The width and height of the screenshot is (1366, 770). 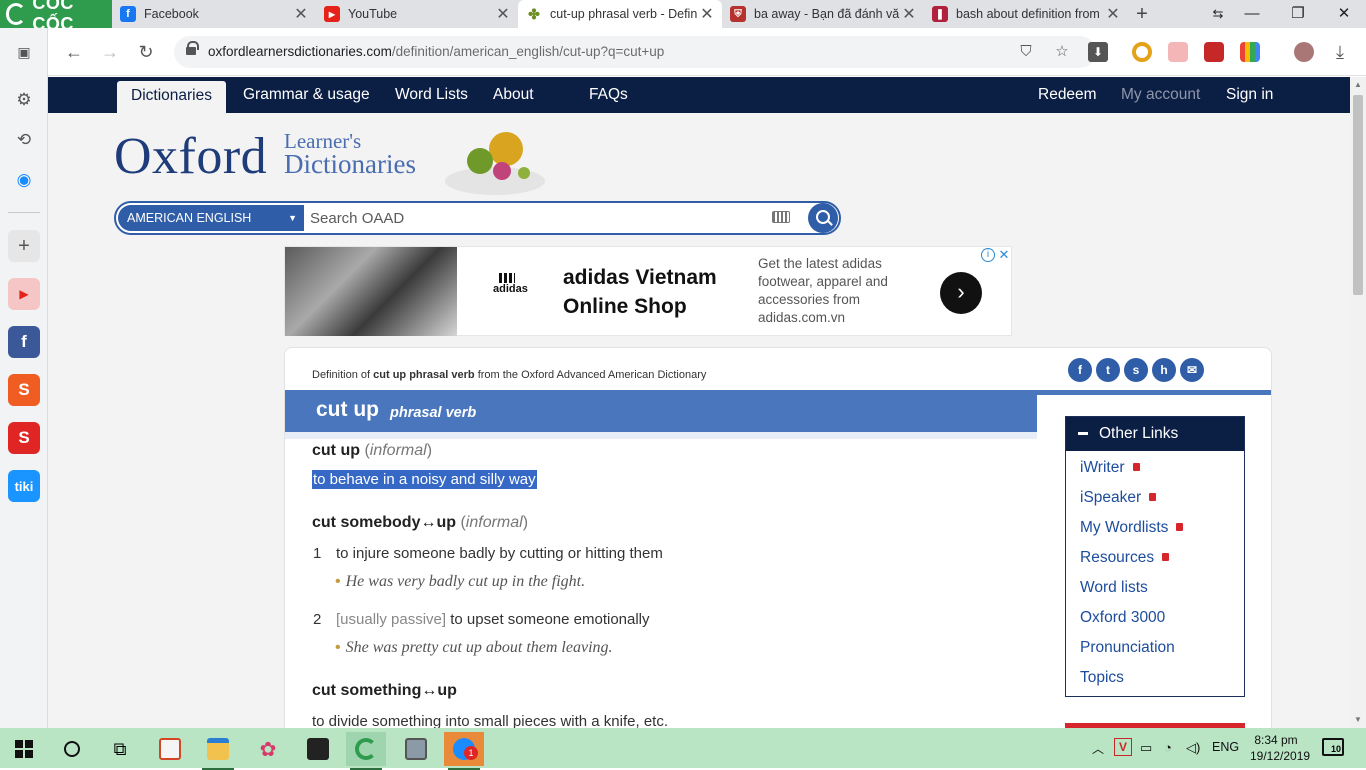 I want to click on hatena-share-icon: h, so click(x=1164, y=370).